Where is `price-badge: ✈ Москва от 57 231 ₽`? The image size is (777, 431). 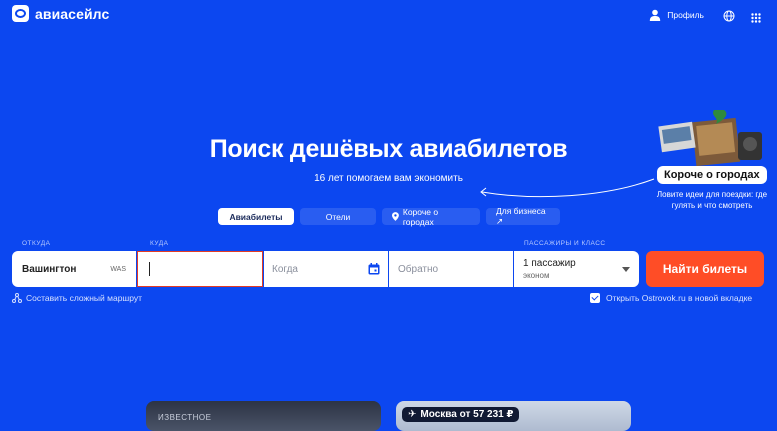 price-badge: ✈ Москва от 57 231 ₽ is located at coordinates (461, 414).